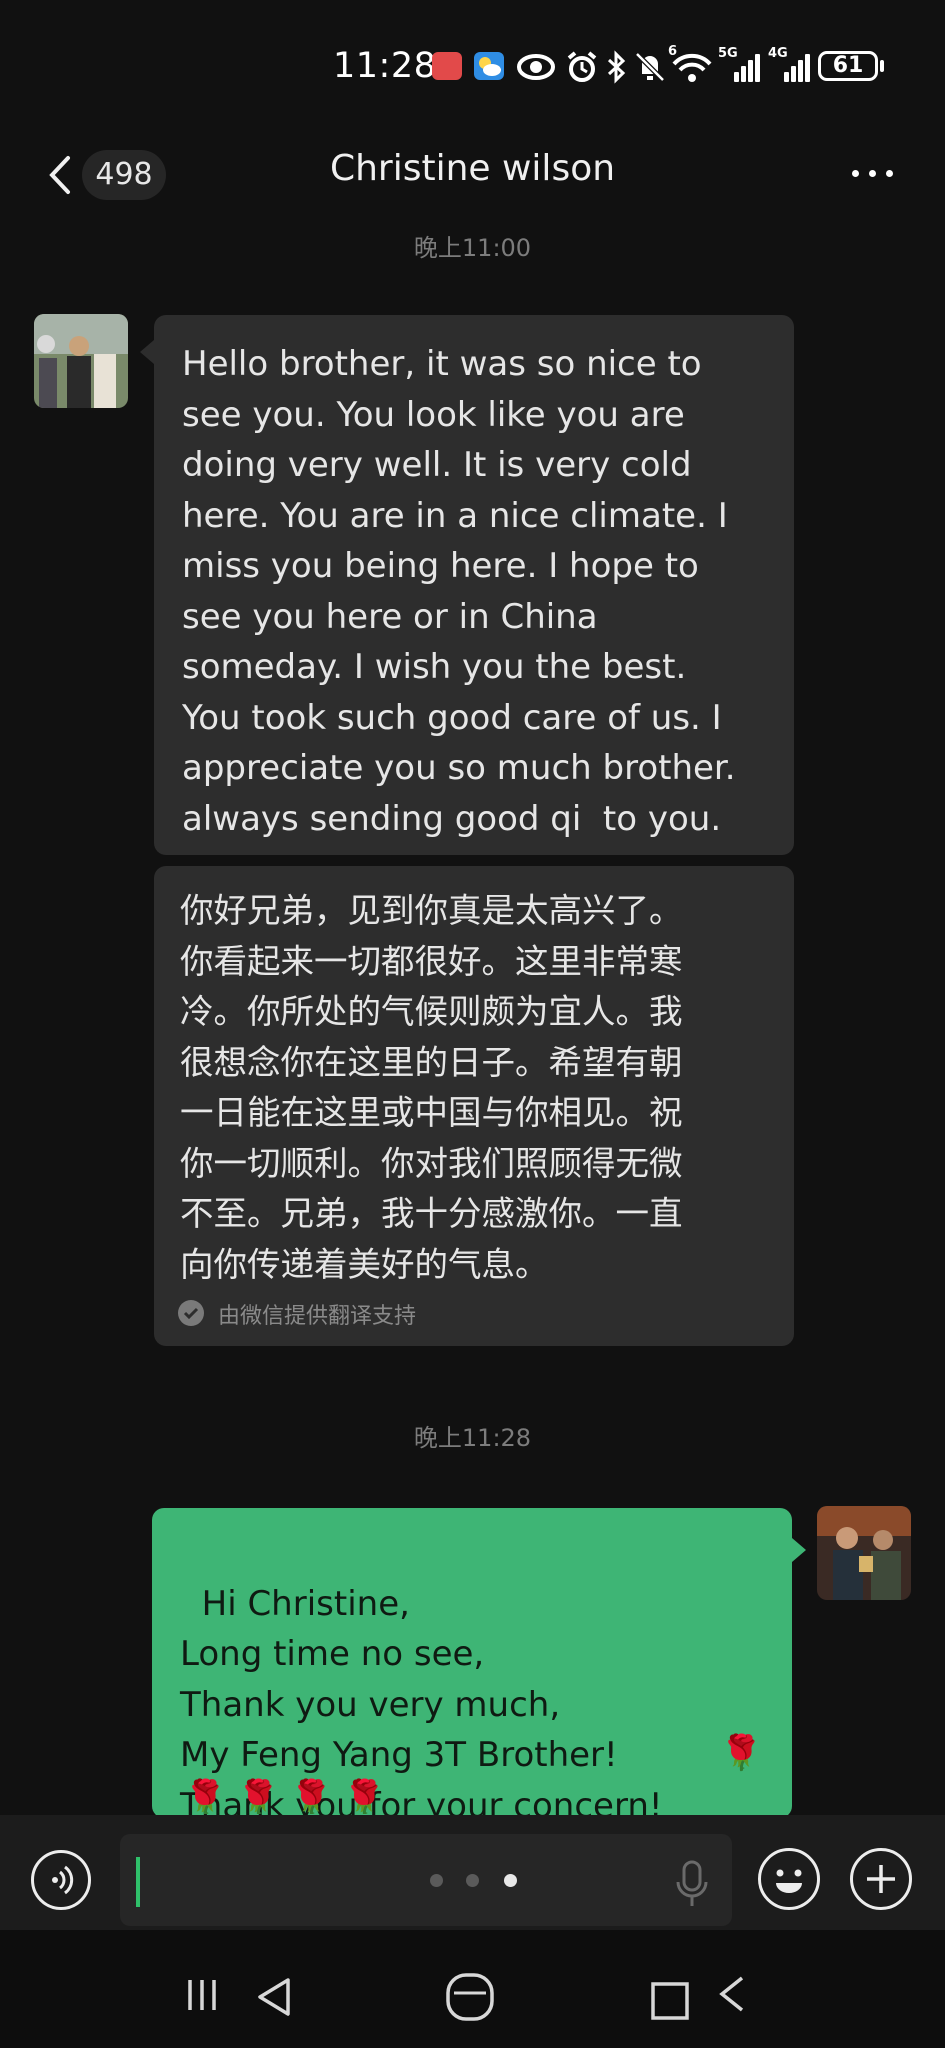 The width and height of the screenshot is (945, 2048). I want to click on 5g-signal-icon: 5G, so click(740, 64).